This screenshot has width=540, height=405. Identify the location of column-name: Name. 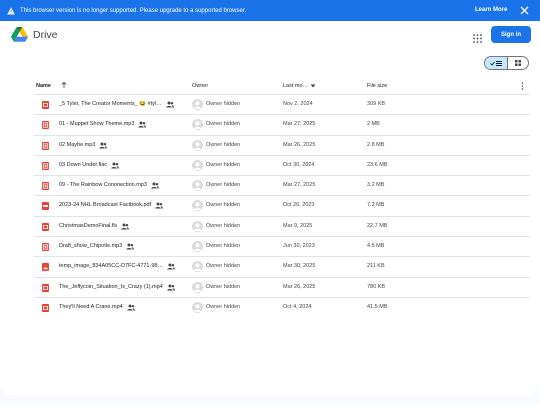
(43, 86).